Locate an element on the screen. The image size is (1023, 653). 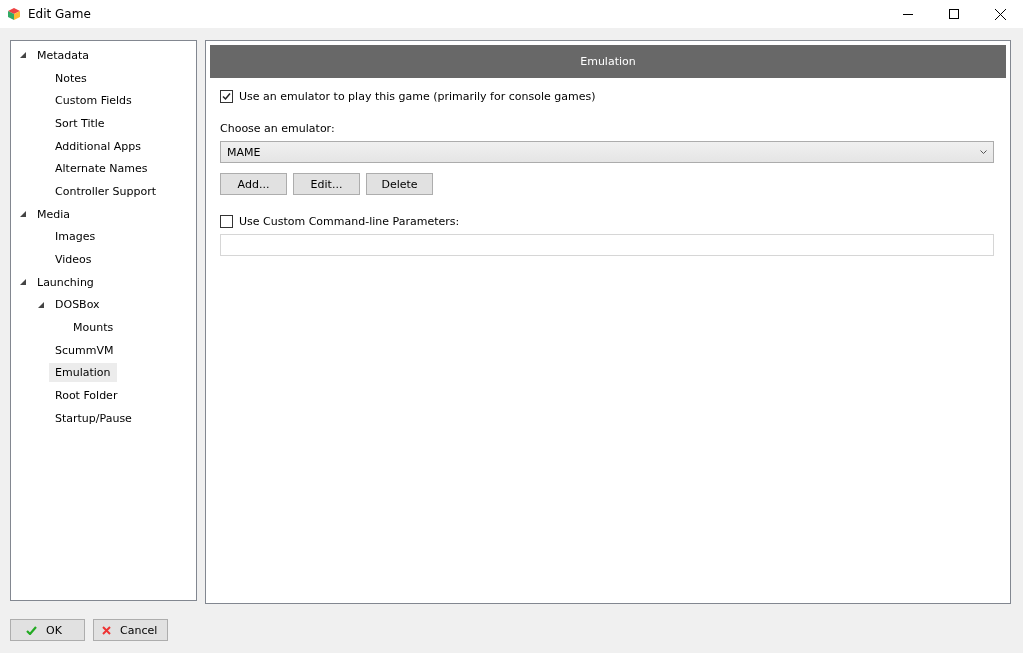
cancel-button: Cancel is located at coordinates (131, 630).